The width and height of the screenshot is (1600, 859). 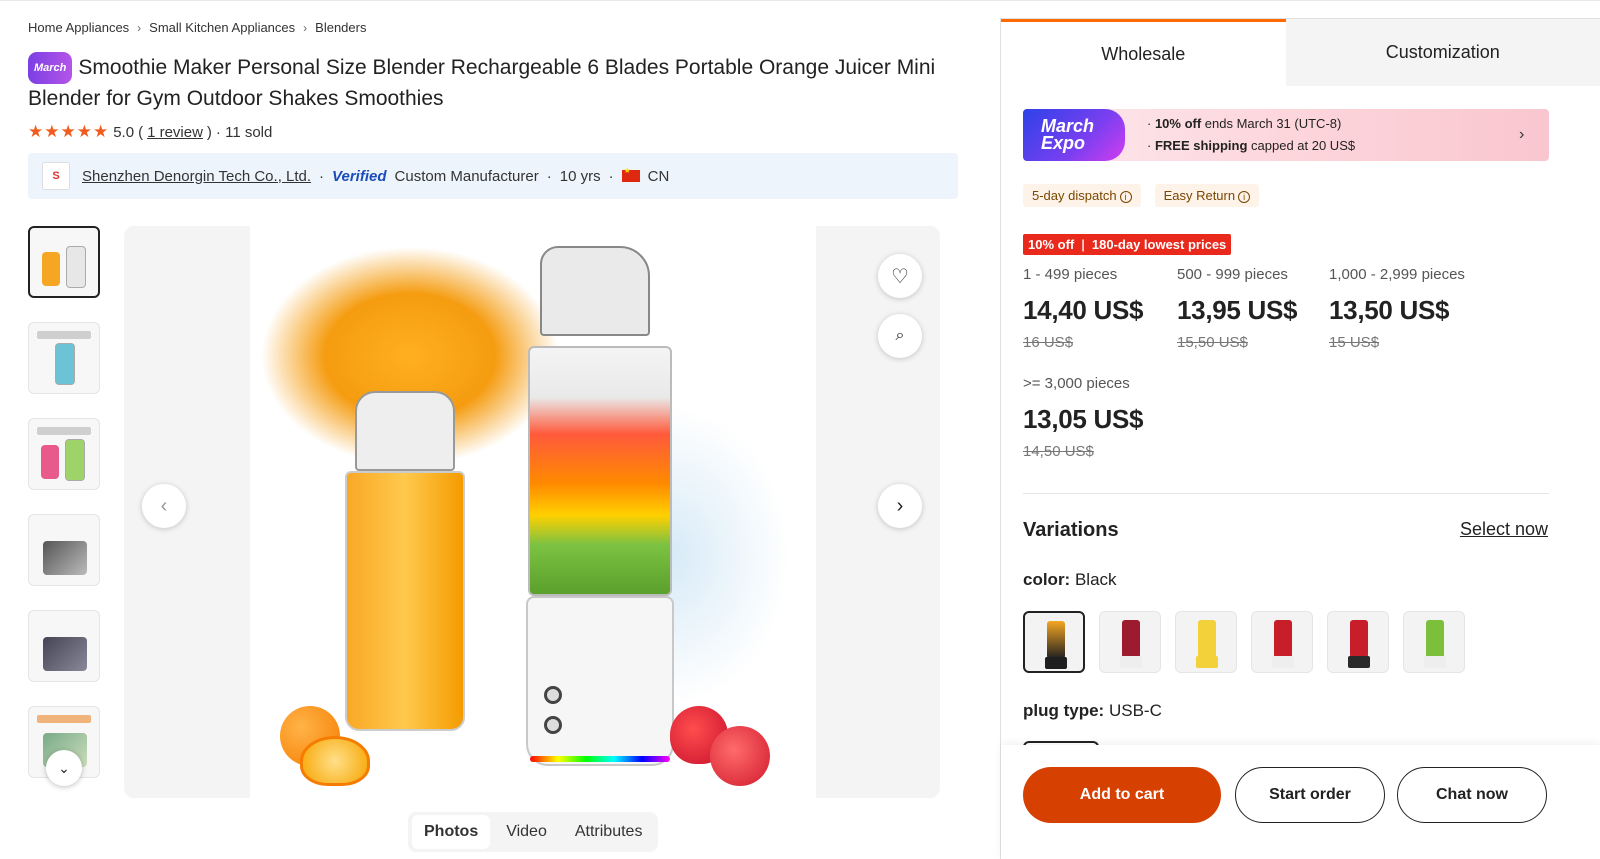 I want to click on variations-title: Variations, so click(x=1071, y=530).